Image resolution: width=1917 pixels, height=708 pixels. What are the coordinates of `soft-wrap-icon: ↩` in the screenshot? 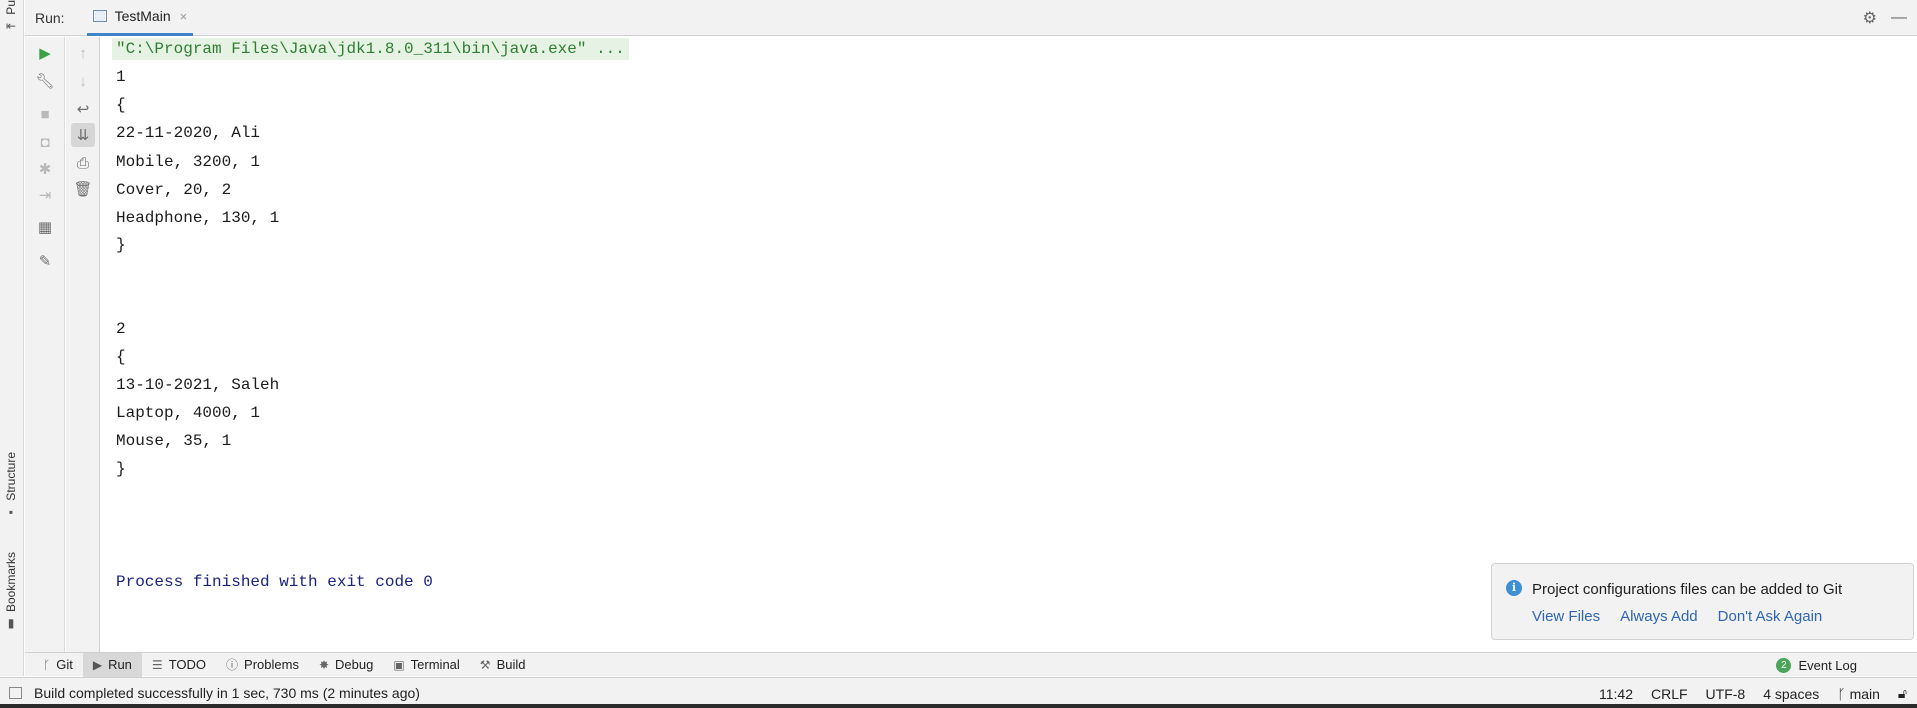 It's located at (83, 109).